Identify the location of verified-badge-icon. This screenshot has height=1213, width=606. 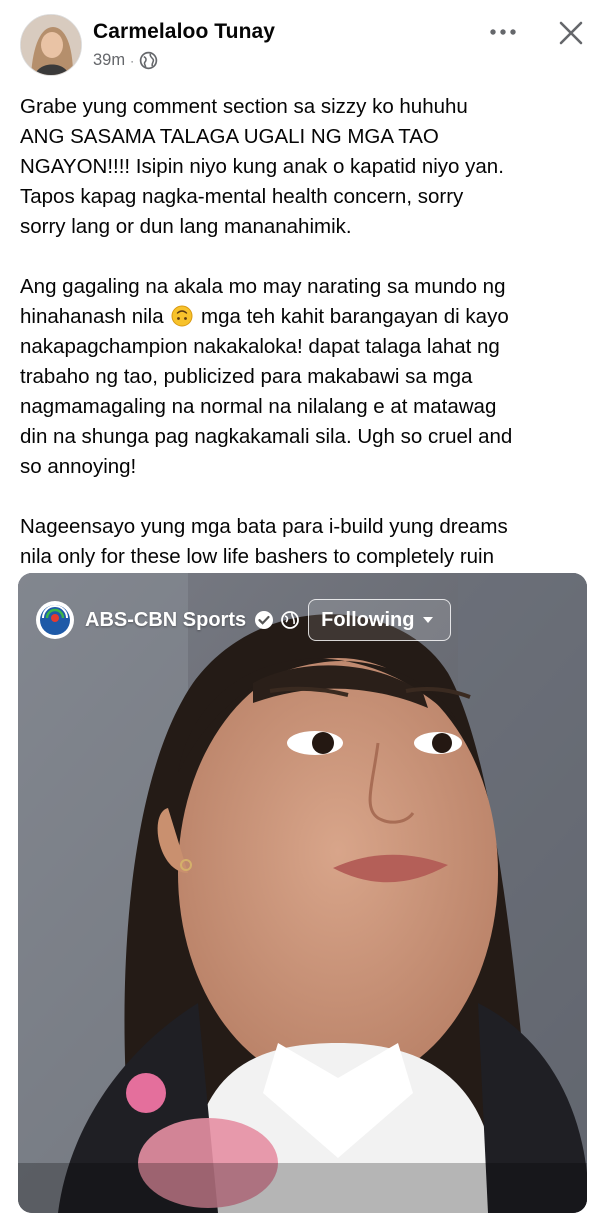
(264, 620).